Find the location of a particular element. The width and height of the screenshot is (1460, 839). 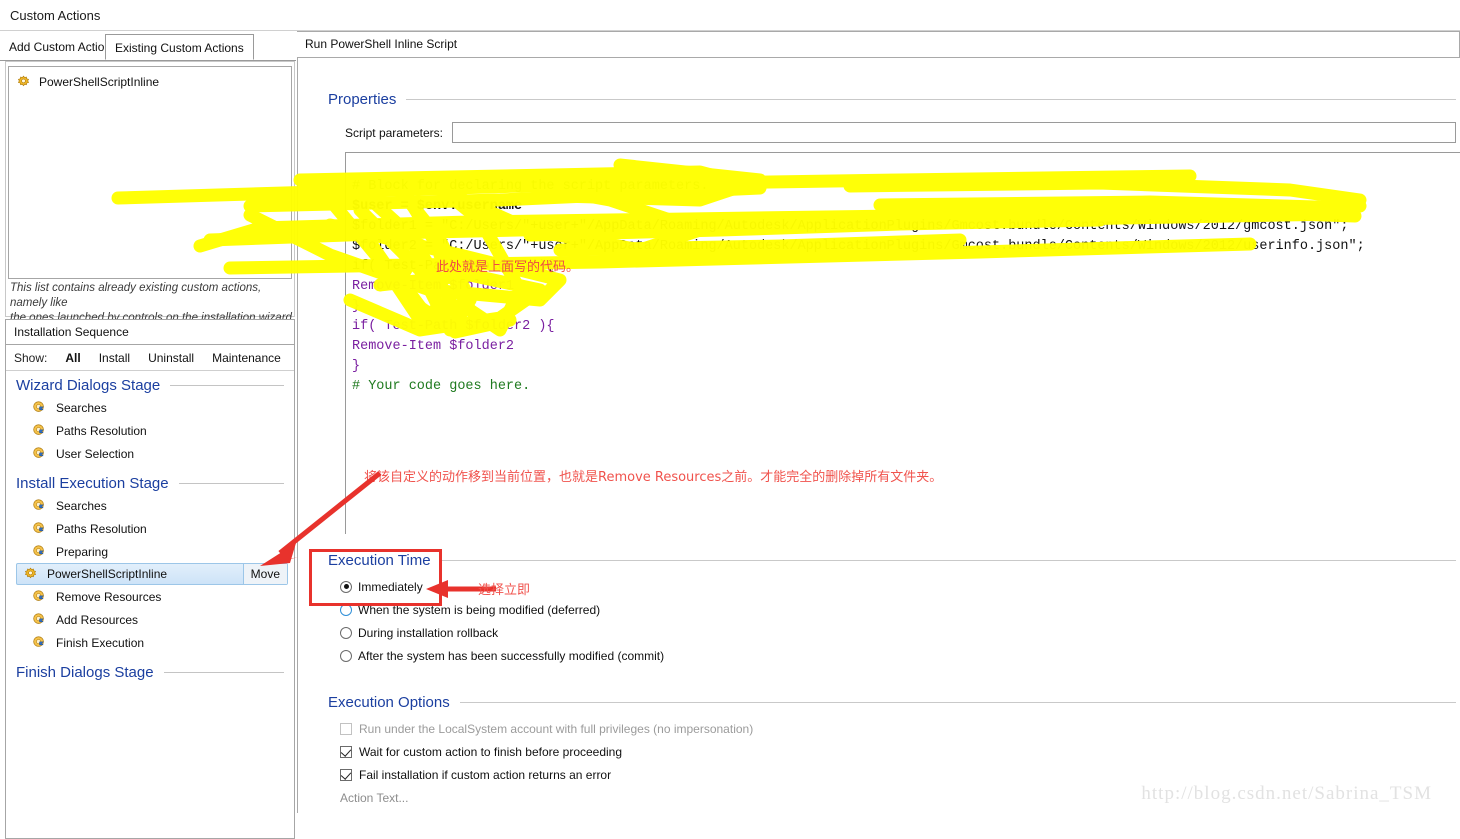

list-item: PowerShellScriptInline is located at coordinates (150, 82).